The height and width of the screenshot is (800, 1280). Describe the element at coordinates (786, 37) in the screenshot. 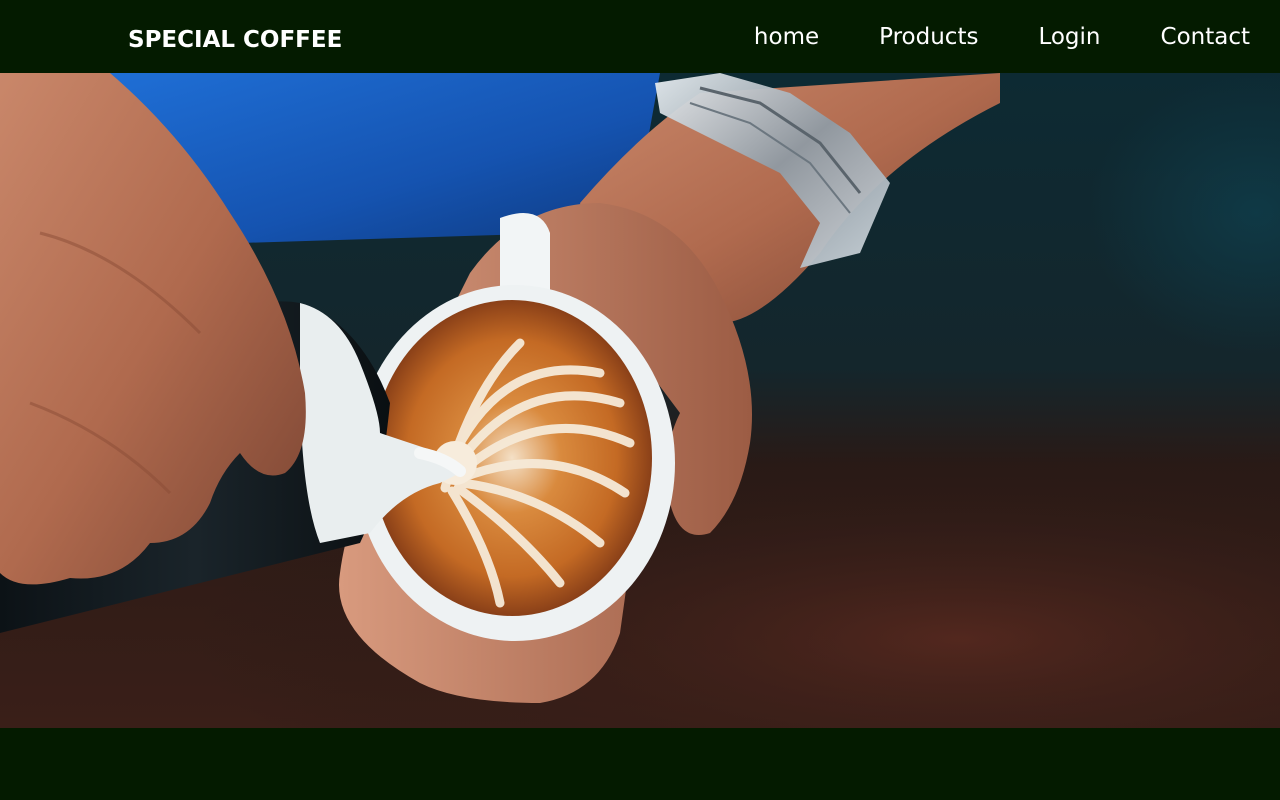

I see `nav-link-home: home` at that location.